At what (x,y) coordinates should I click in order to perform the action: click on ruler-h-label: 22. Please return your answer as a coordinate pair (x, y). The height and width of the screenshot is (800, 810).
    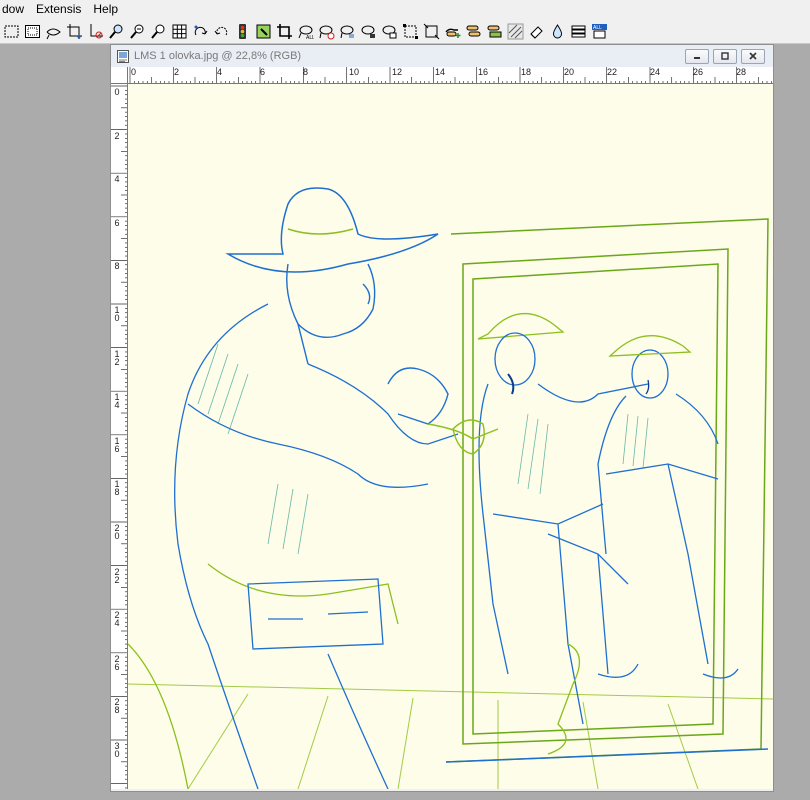
    Looking at the image, I should click on (612, 72).